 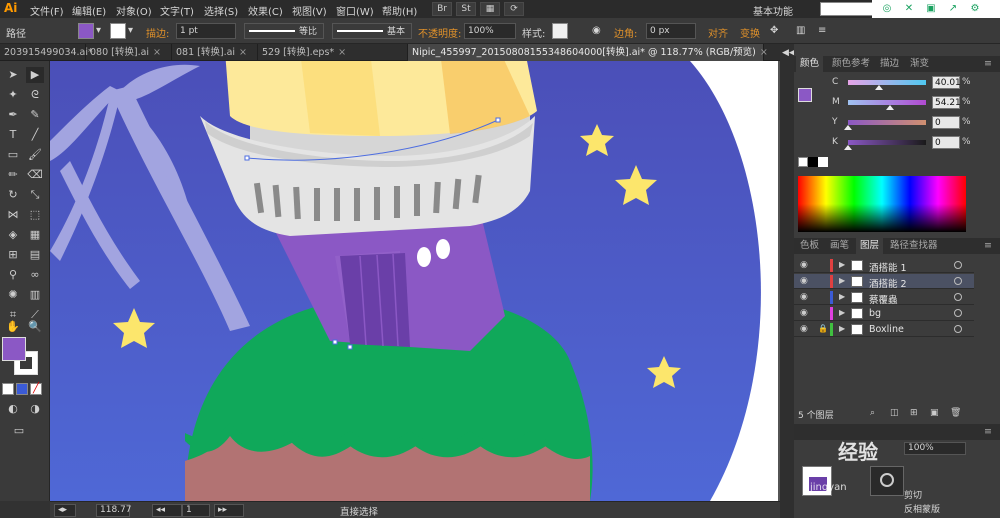 What do you see at coordinates (514, 9) in the screenshot?
I see `sync-icon: ⟳` at bounding box center [514, 9].